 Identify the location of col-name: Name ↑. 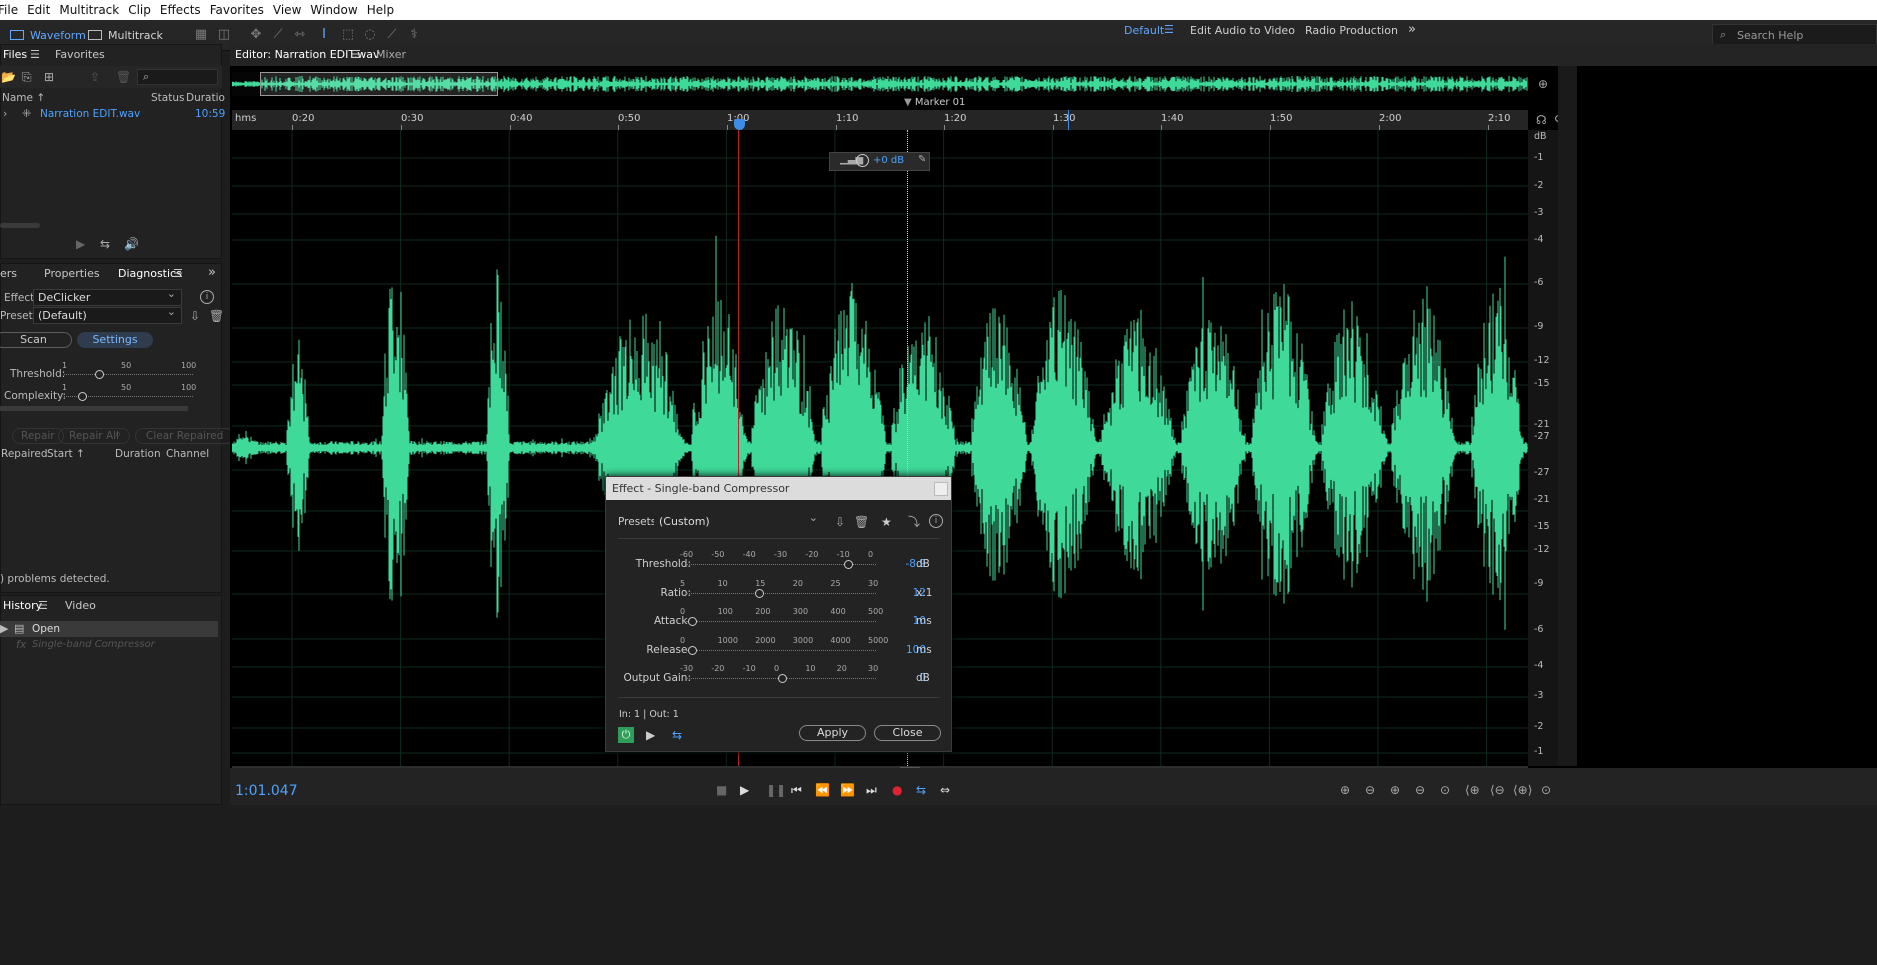
(23, 98).